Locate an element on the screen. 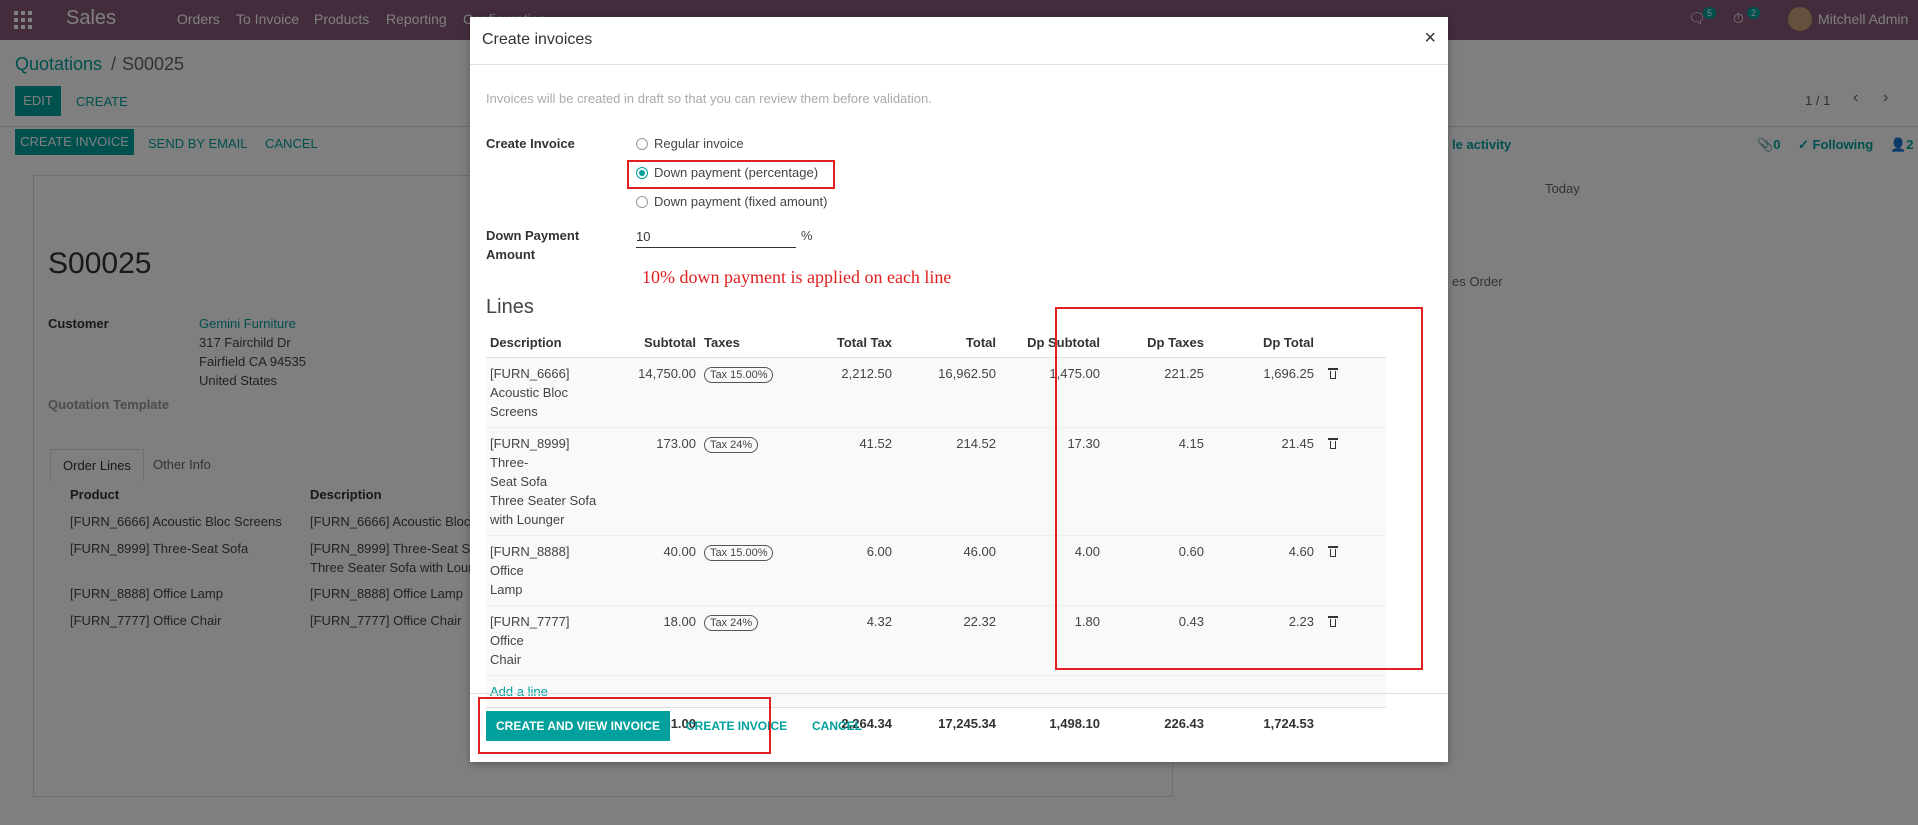  annotation-text: 10% down payment is applied on each line is located at coordinates (797, 277).